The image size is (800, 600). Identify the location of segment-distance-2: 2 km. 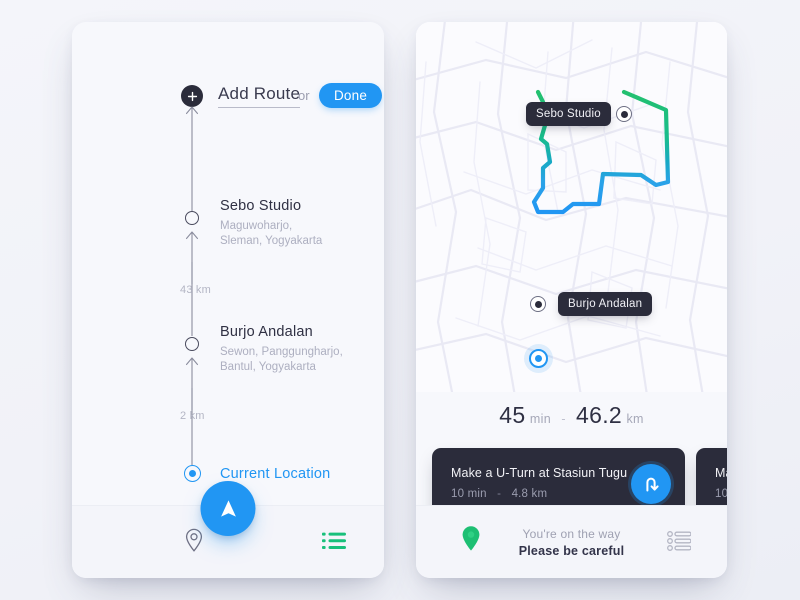
(192, 416).